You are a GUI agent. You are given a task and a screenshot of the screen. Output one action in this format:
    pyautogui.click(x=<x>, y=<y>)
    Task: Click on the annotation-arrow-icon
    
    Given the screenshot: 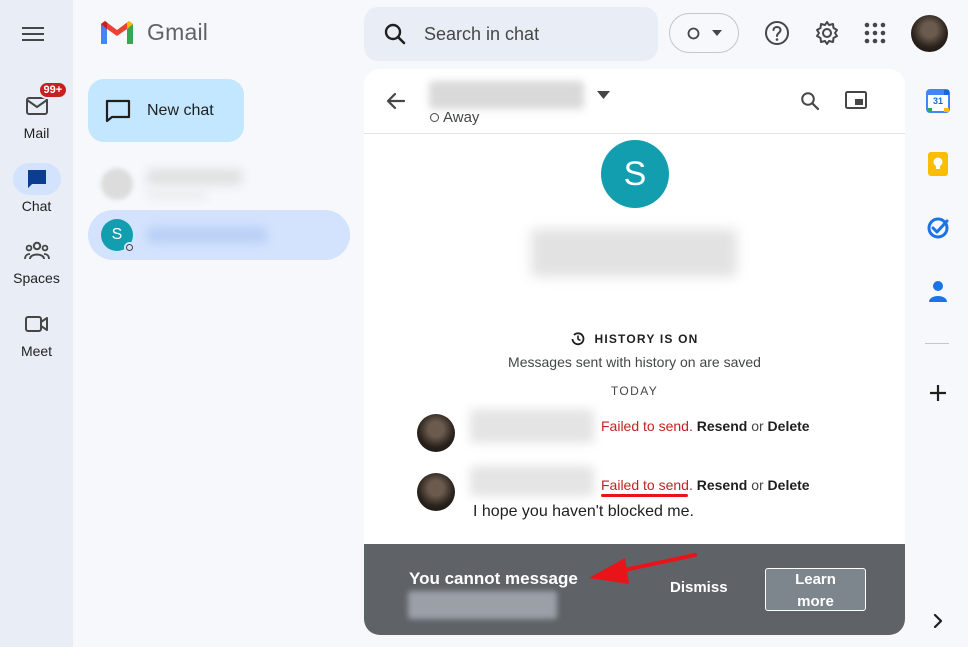 What is the action you would take?
    pyautogui.click(x=643, y=568)
    